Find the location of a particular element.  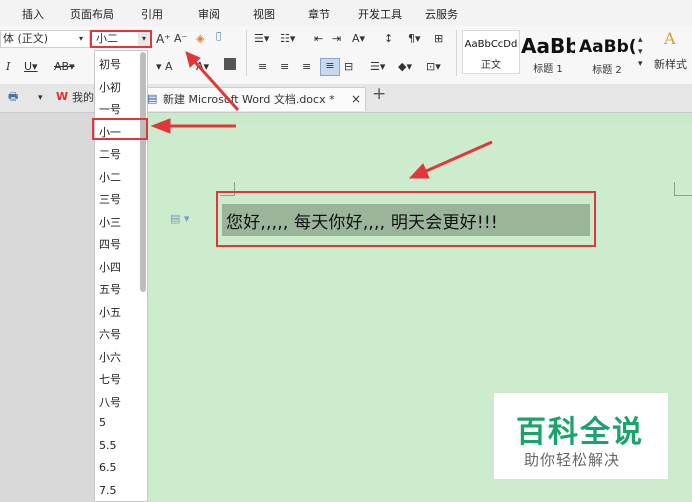

watermark: 百科全说 助你轻松解决 is located at coordinates (581, 436).